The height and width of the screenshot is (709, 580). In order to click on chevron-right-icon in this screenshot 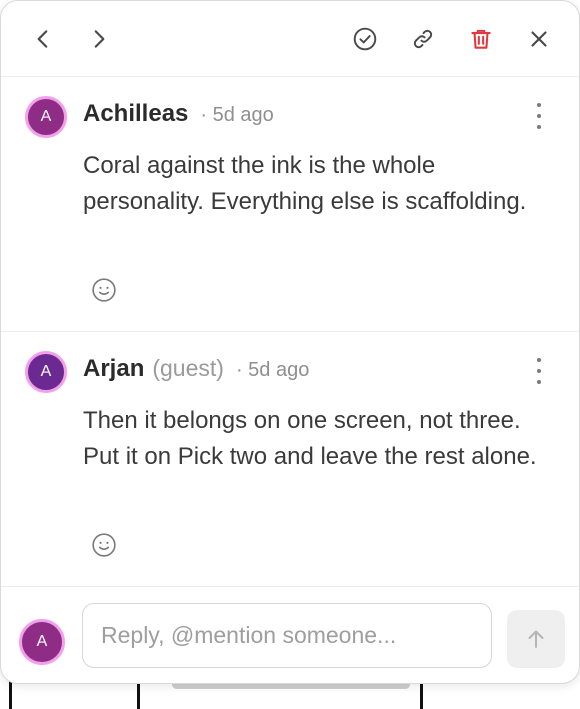, I will do `click(99, 39)`.